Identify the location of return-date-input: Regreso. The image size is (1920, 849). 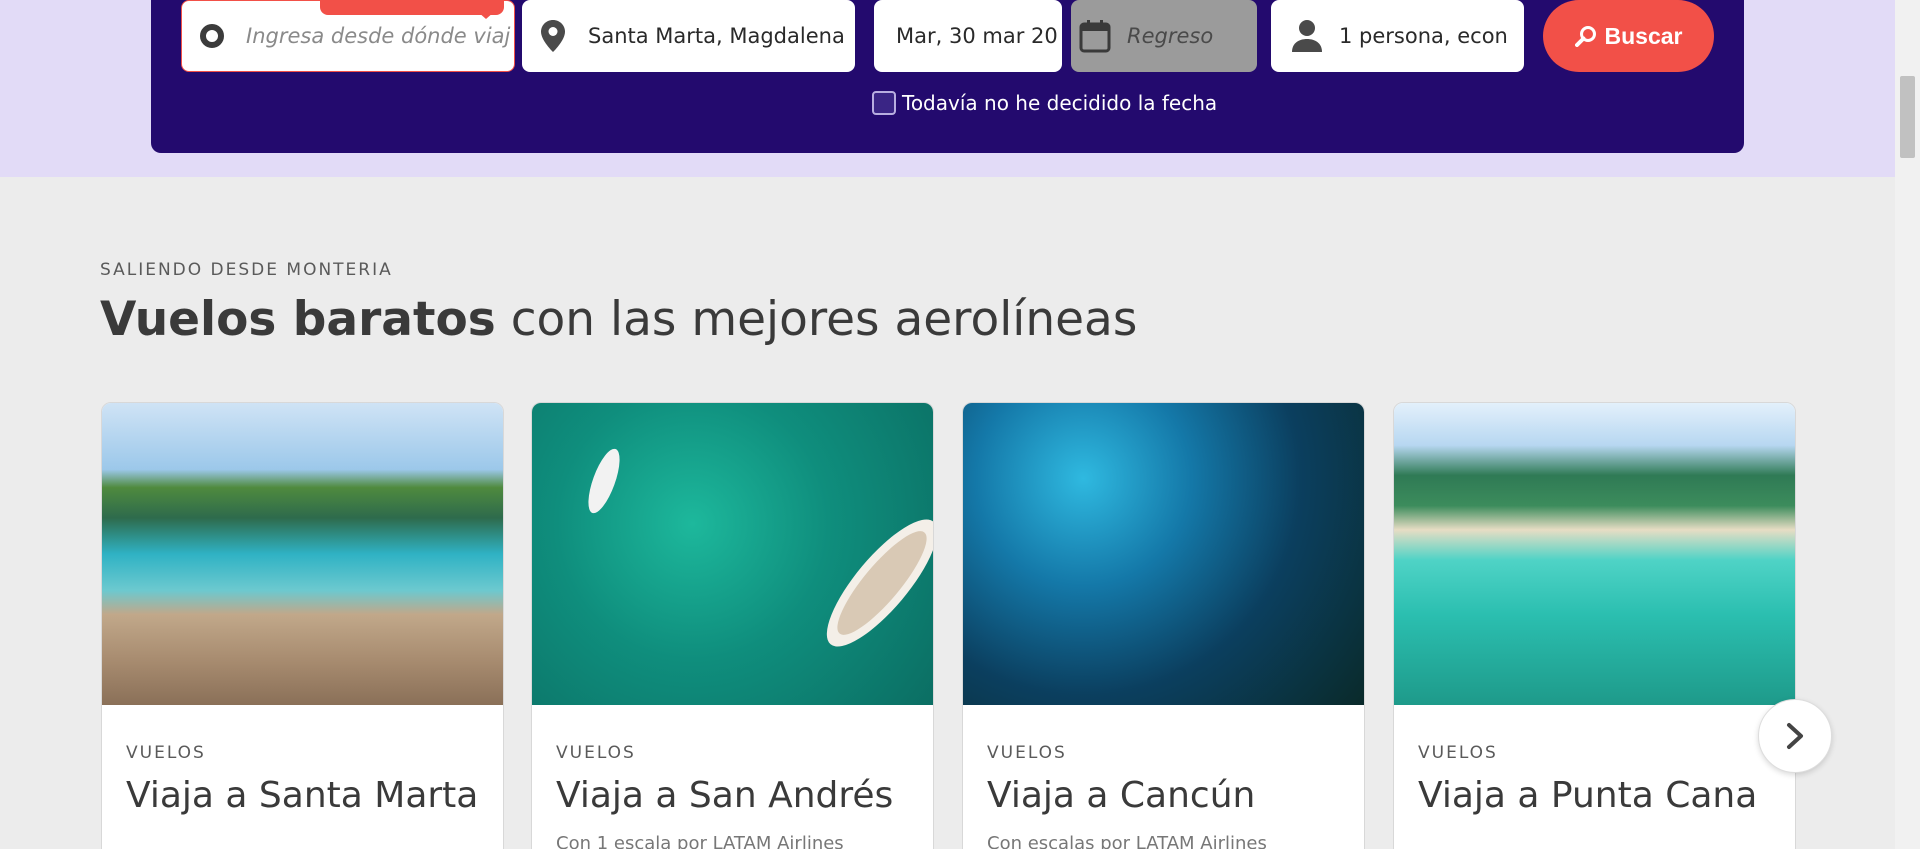
(1170, 36).